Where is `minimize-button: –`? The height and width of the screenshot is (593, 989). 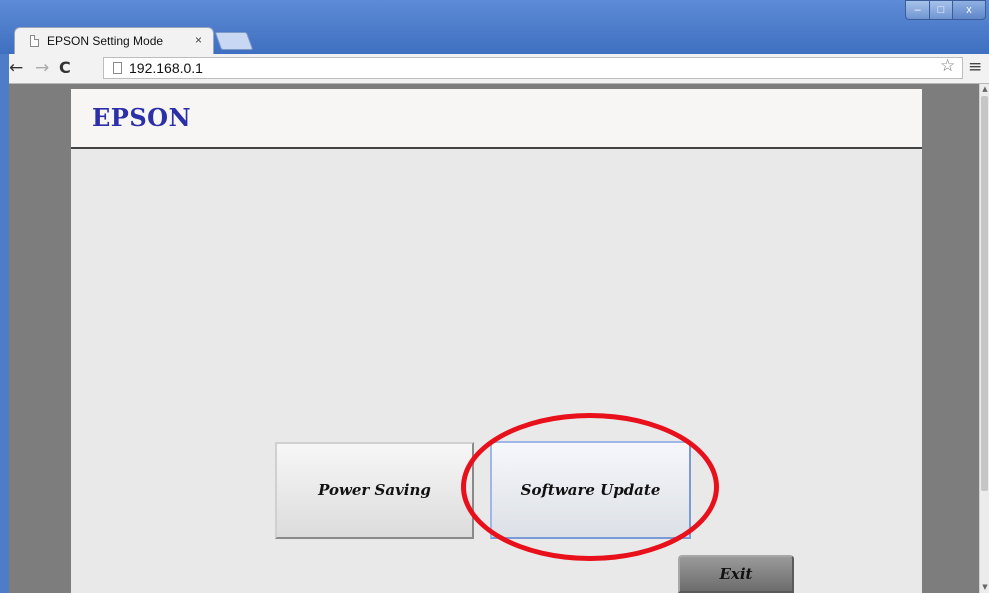
minimize-button: – is located at coordinates (917, 10).